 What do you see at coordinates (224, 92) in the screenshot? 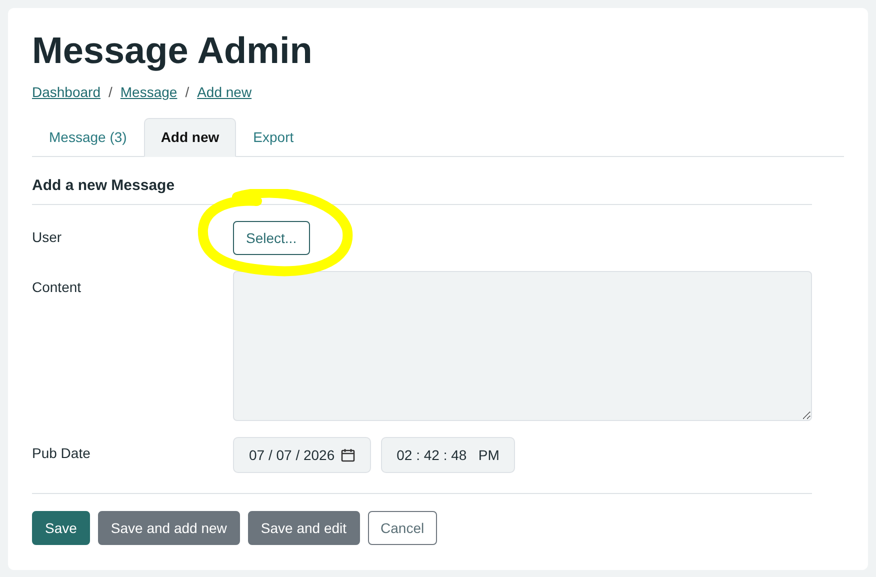
I see `breadcrumb-link: Add new` at bounding box center [224, 92].